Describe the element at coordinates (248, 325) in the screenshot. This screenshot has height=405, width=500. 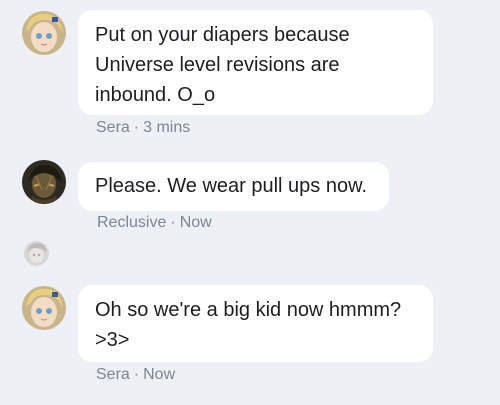
I see `message-text: Oh so we're a big kid now hmmm? >3>` at that location.